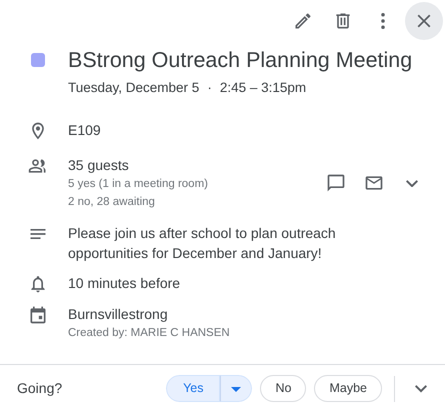  I want to click on guests-detail: 5 yes (1 in a meeting room), so click(138, 184).